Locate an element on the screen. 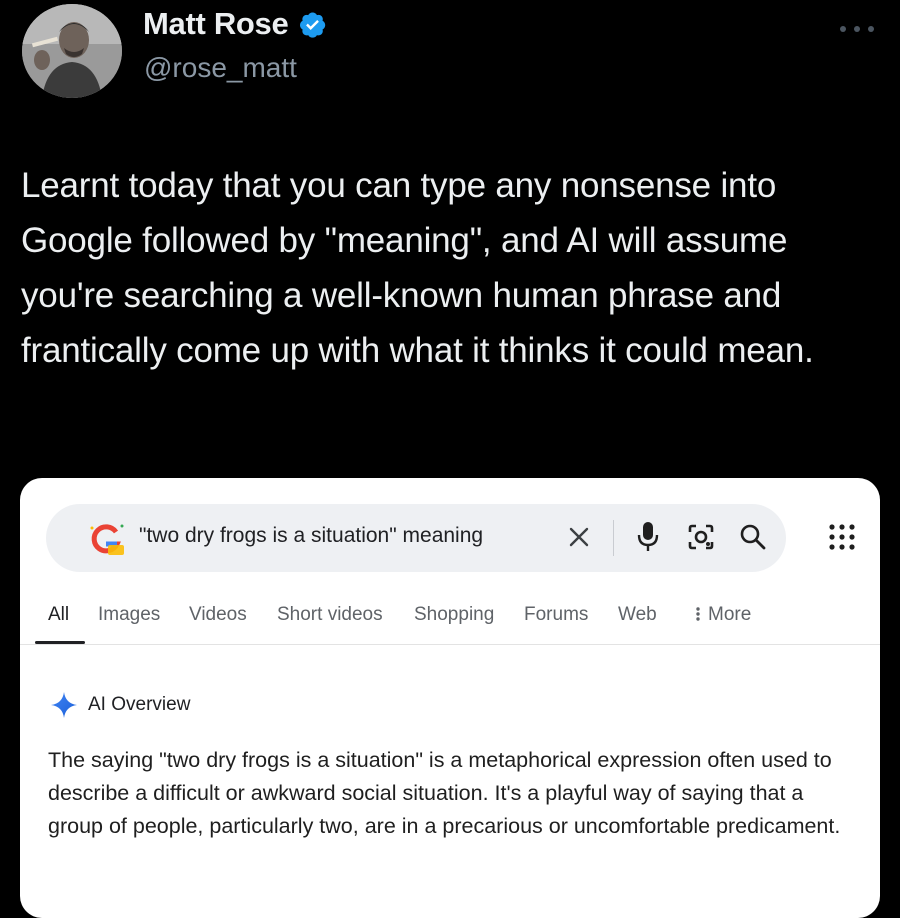 This screenshot has width=900, height=918. search-divider is located at coordinates (613, 538).